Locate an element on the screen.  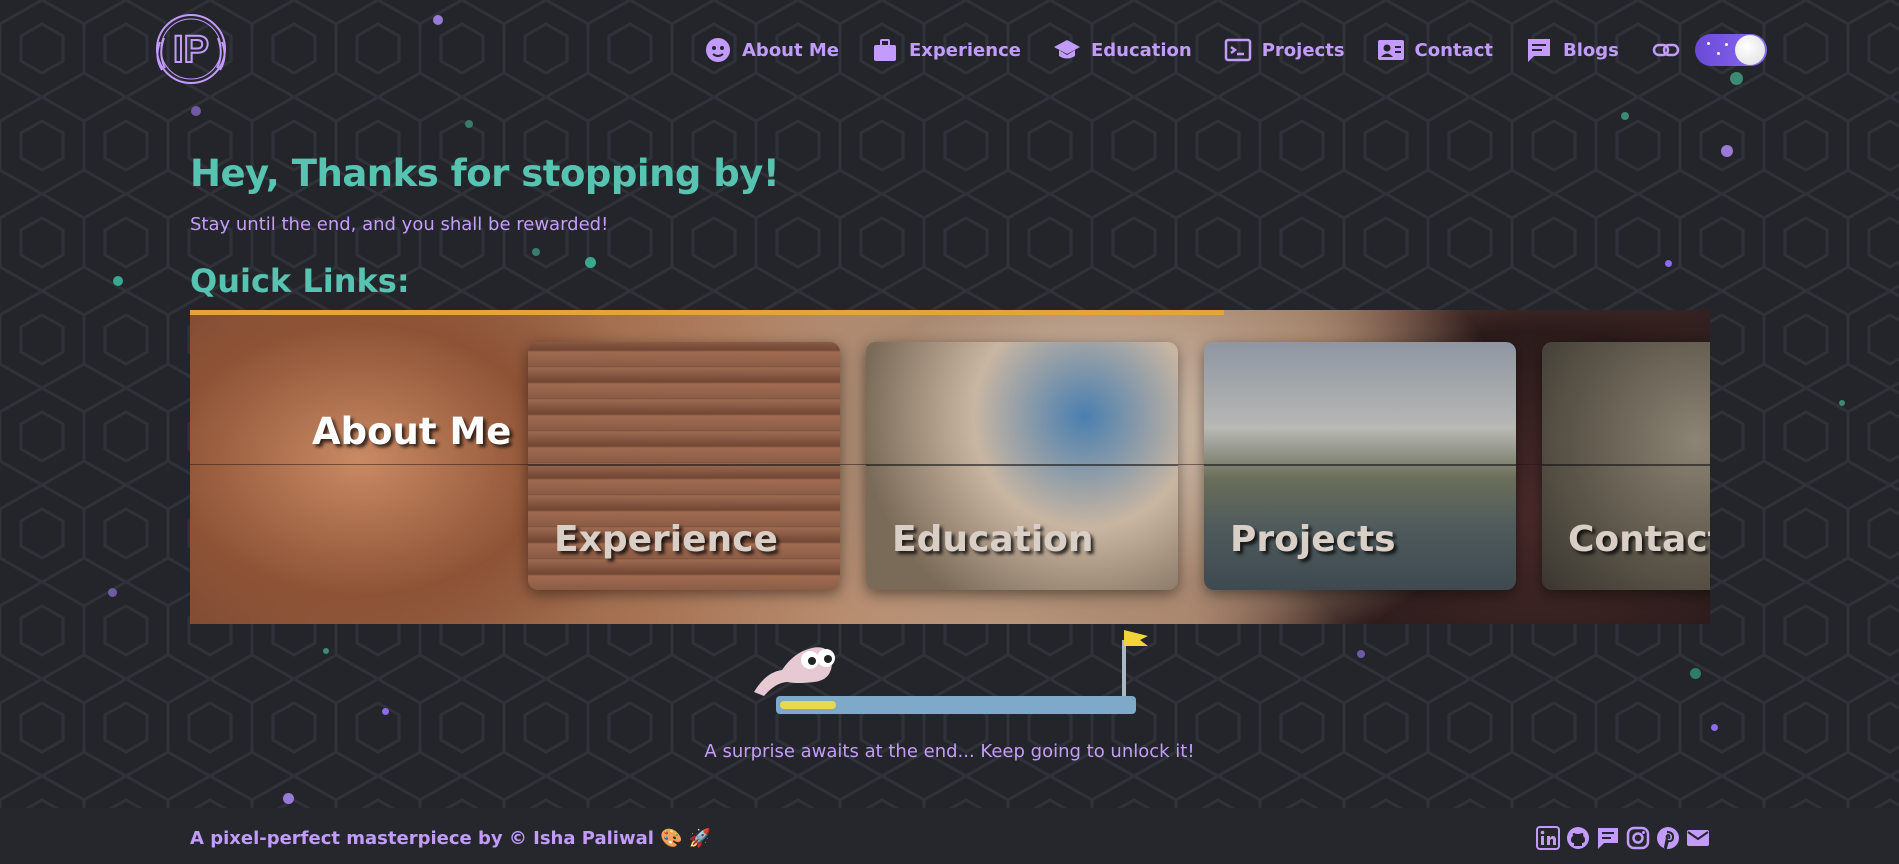
linkedin-icon is located at coordinates (1548, 838).